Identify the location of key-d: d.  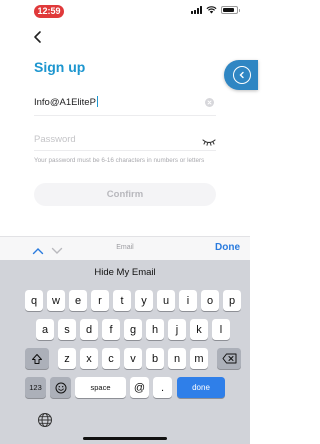
(89, 329).